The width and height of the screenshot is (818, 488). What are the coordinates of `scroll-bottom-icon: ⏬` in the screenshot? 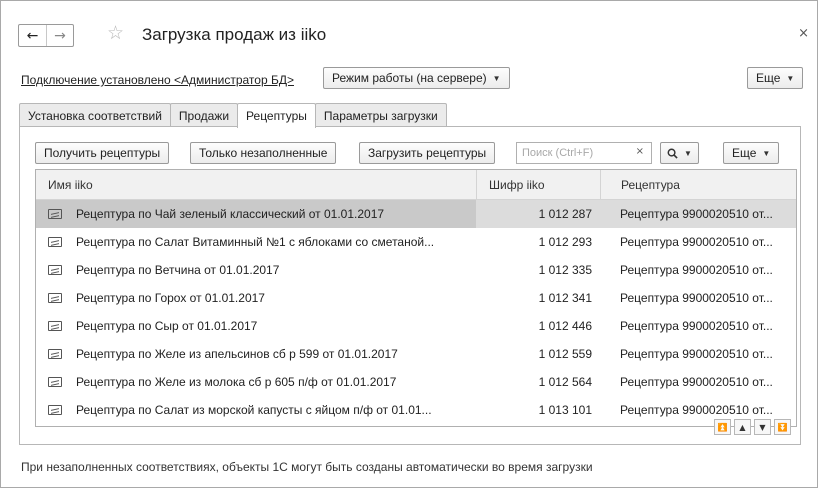 It's located at (782, 427).